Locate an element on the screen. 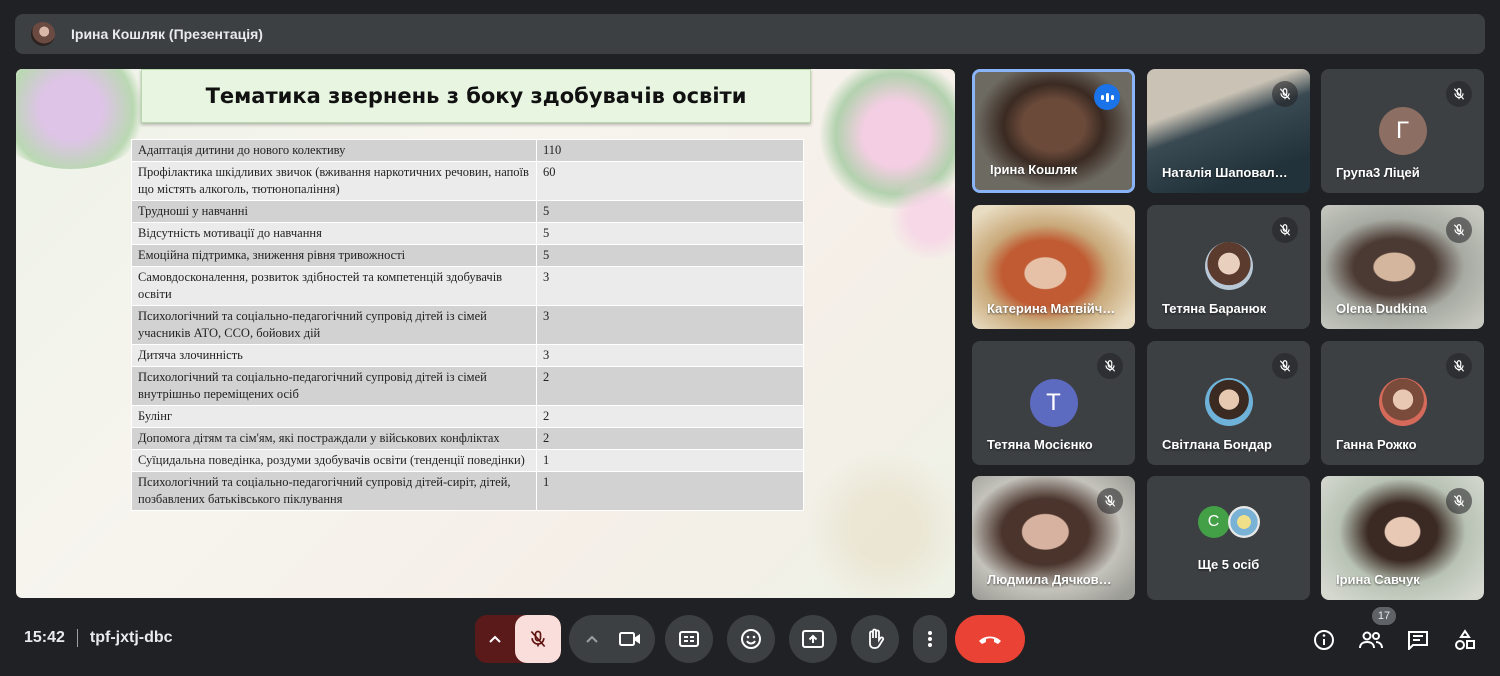 Image resolution: width=1500 pixels, height=676 pixels. participant-tile: Т Тетяна Мосієнко is located at coordinates (1053, 403).